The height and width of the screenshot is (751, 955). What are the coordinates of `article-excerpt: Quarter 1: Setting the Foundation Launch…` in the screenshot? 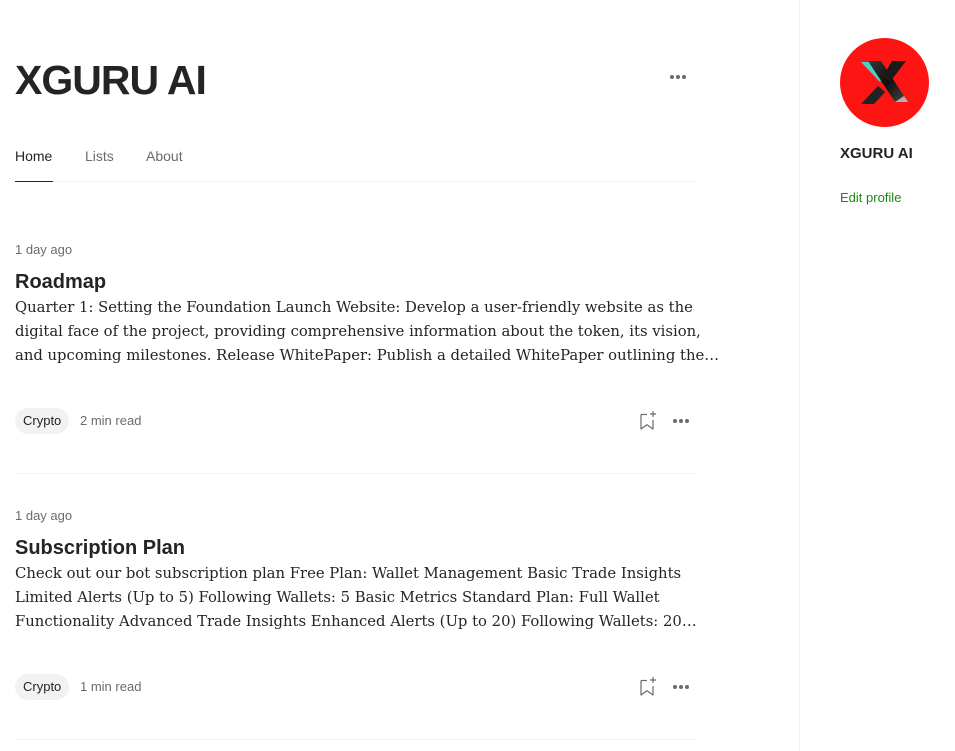 It's located at (367, 332).